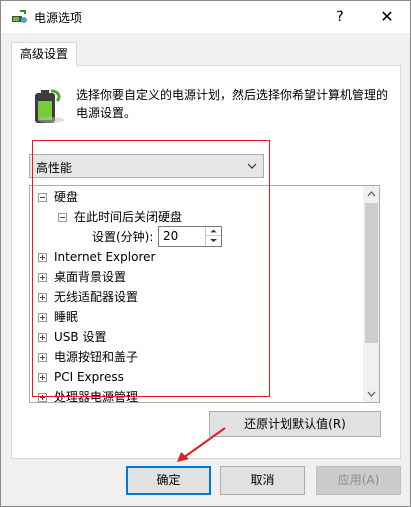  Describe the element at coordinates (90, 277) in the screenshot. I see `tree-item-label: 桌面背景设置` at that location.